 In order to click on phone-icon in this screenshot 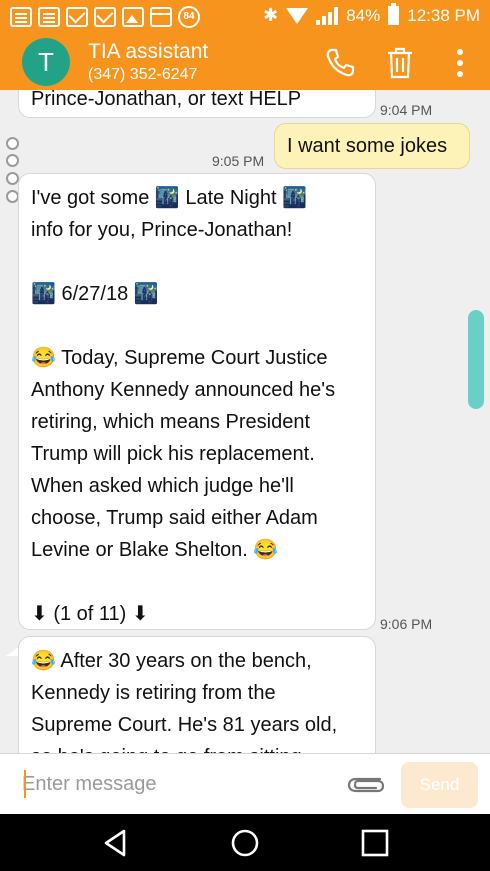, I will do `click(340, 62)`.